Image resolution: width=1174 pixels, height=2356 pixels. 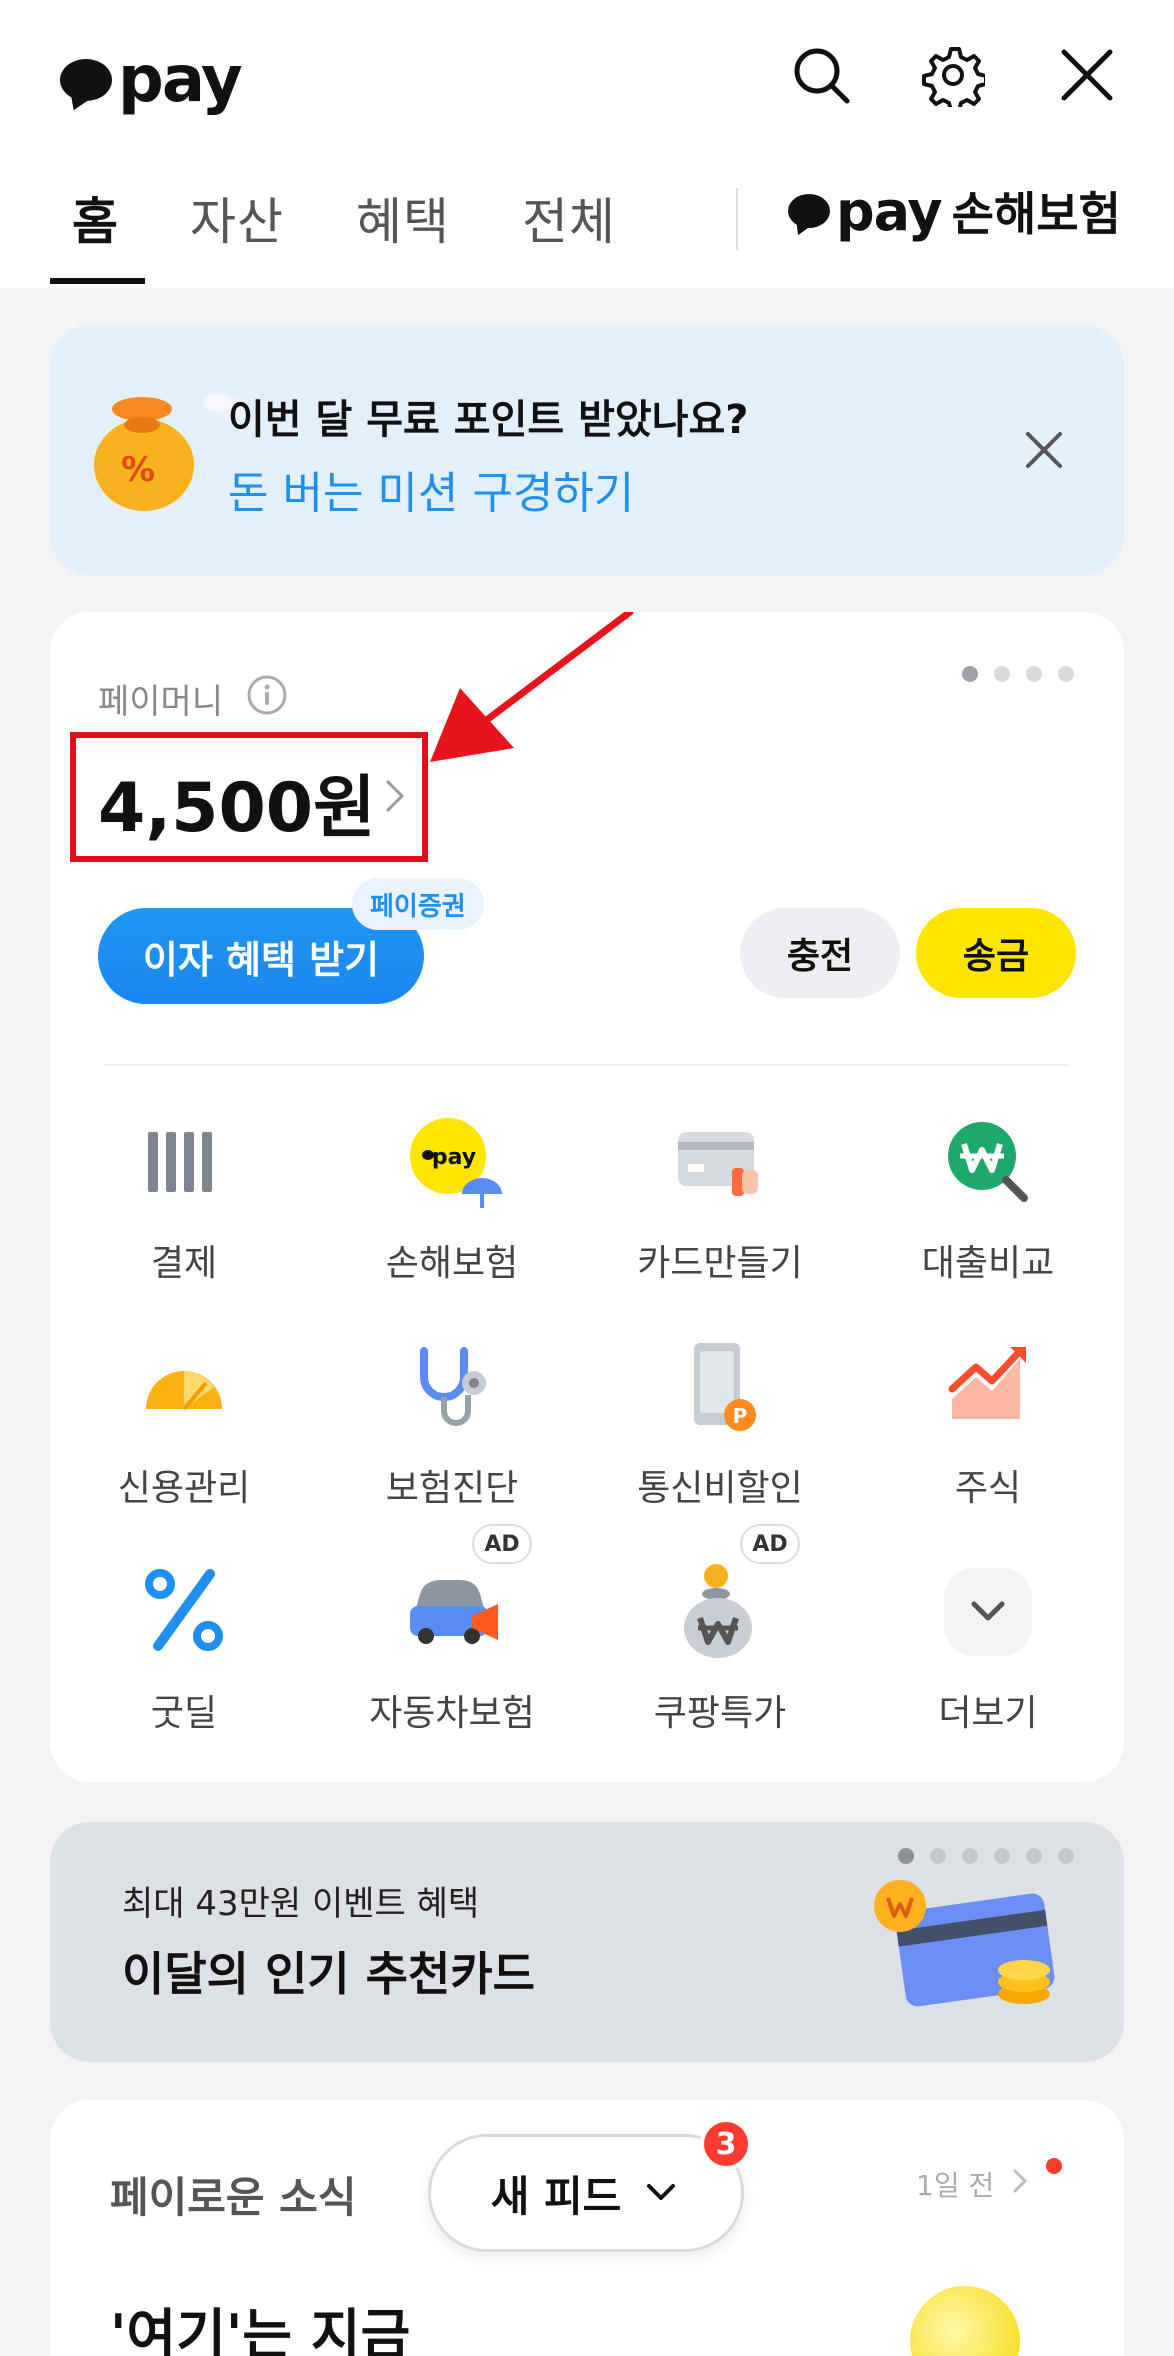 What do you see at coordinates (821, 75) in the screenshot?
I see `search-icon` at bounding box center [821, 75].